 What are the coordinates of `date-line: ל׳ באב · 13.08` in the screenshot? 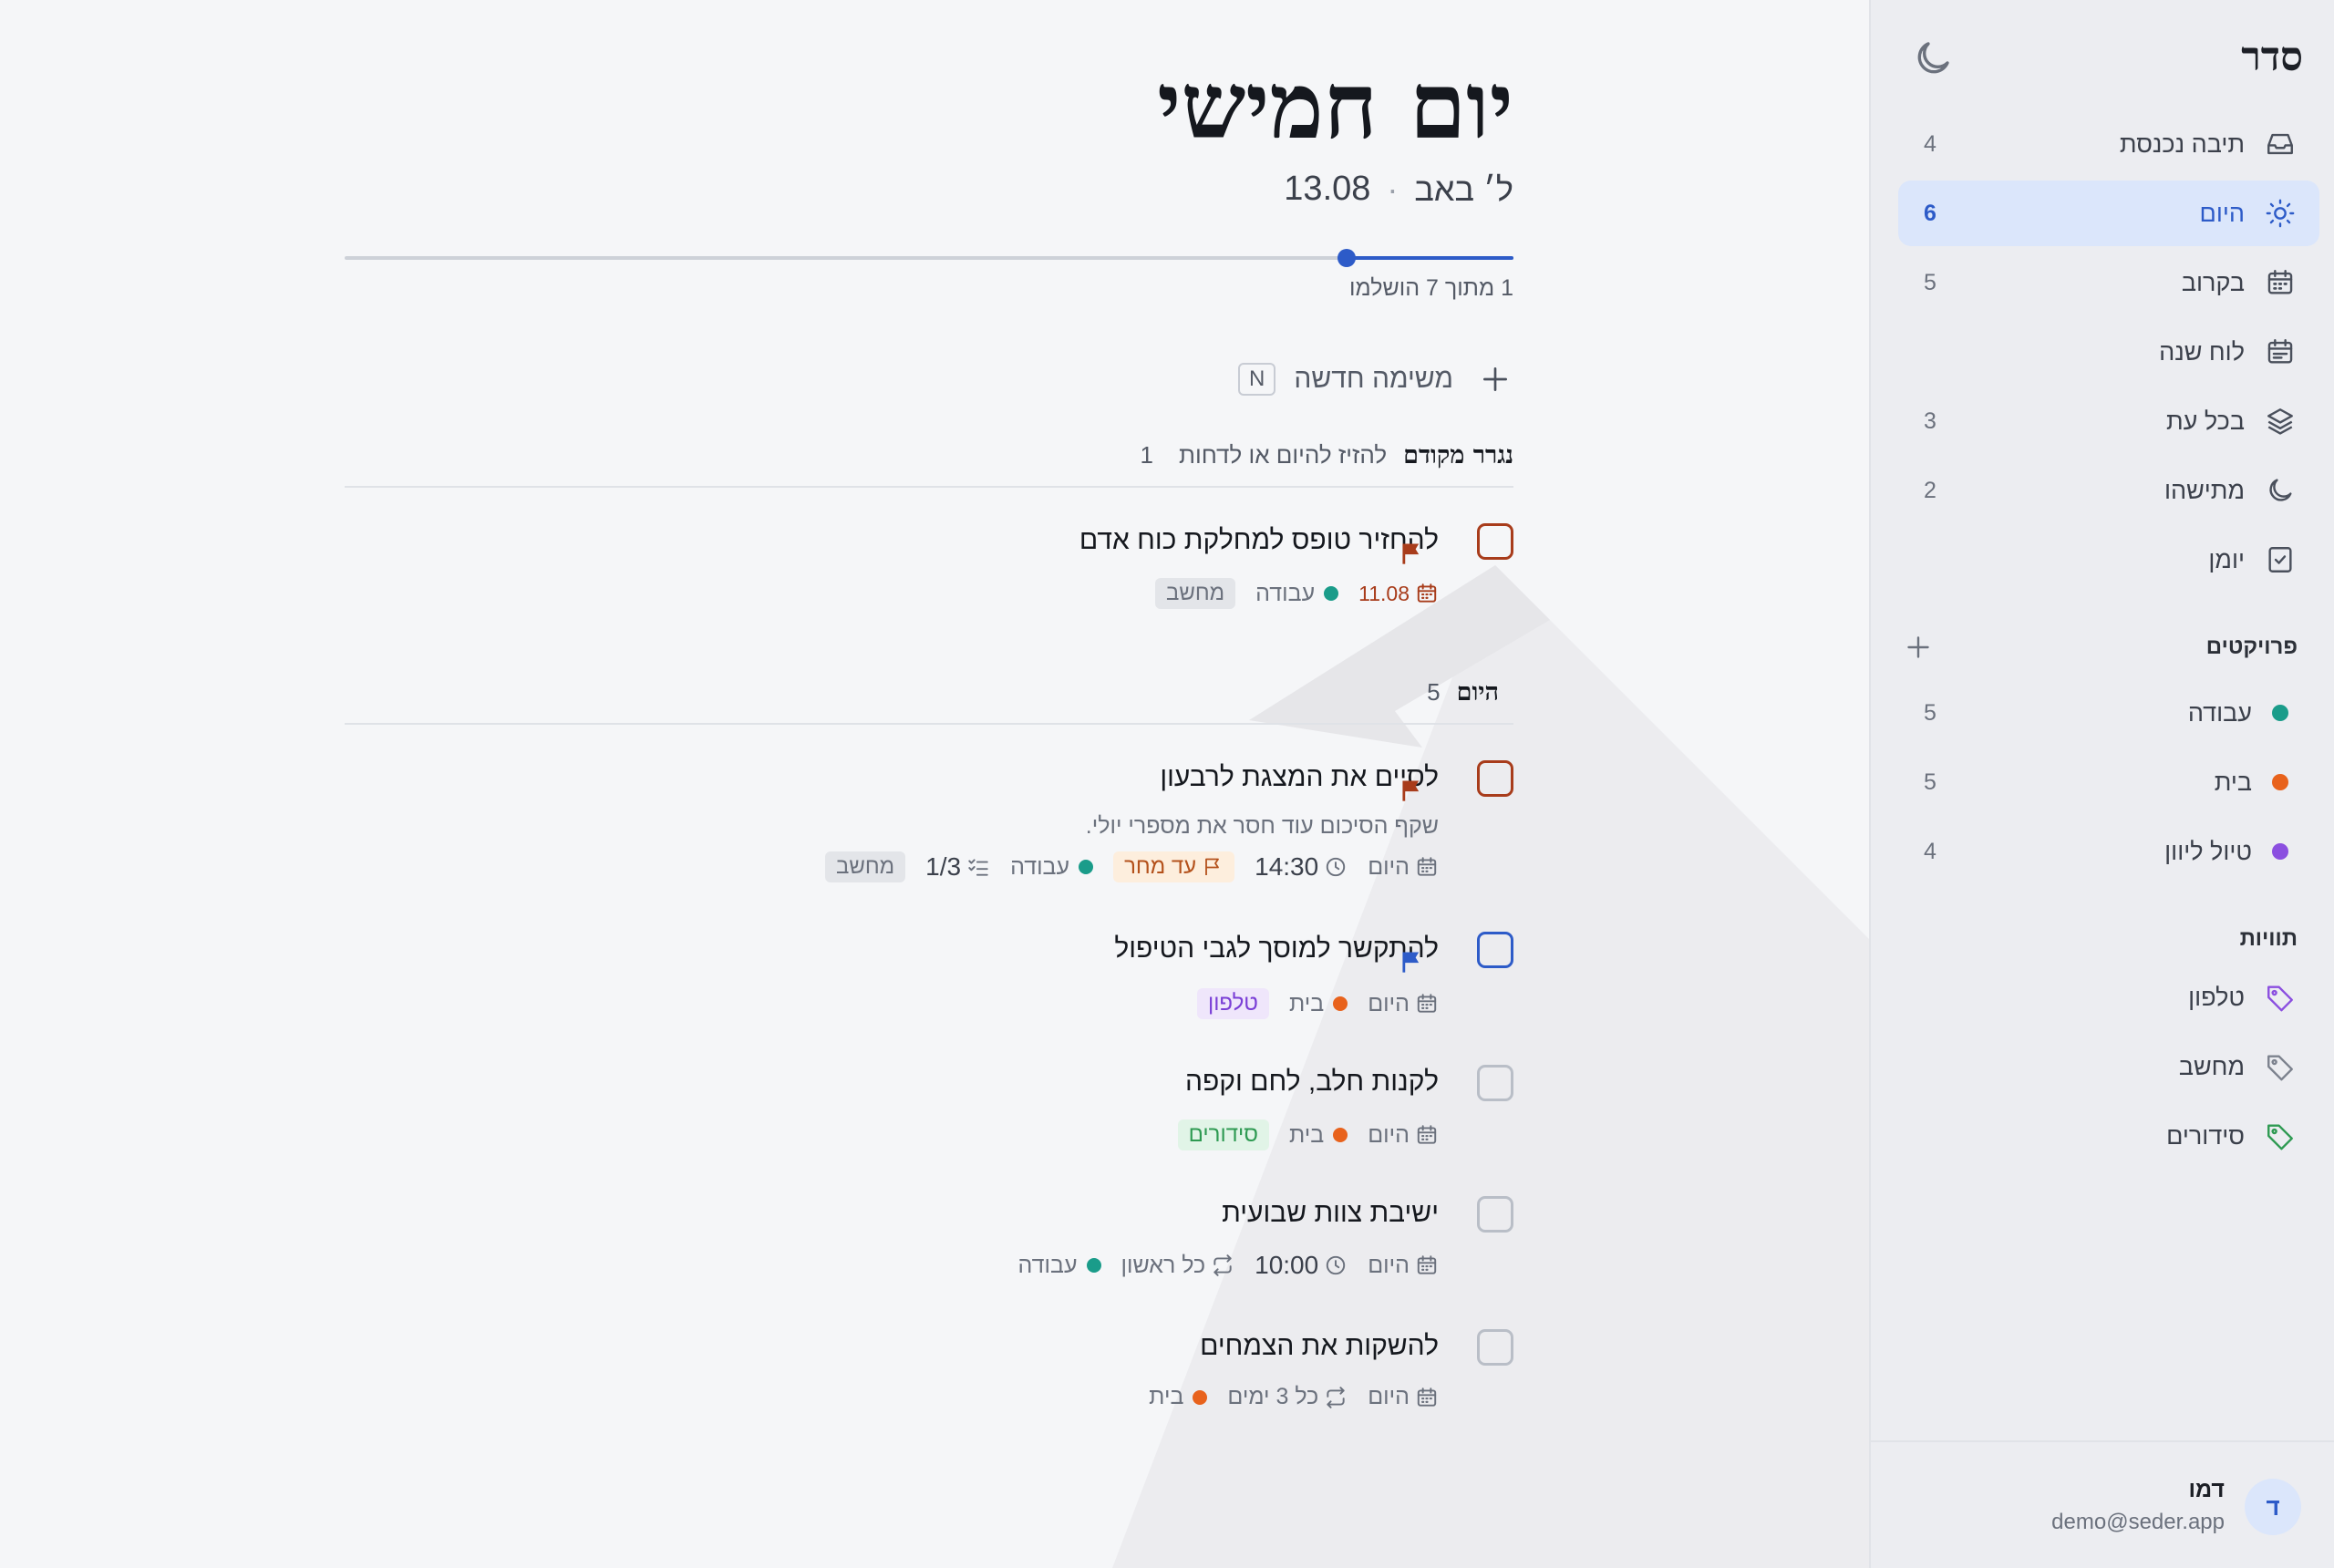 It's located at (1398, 189).